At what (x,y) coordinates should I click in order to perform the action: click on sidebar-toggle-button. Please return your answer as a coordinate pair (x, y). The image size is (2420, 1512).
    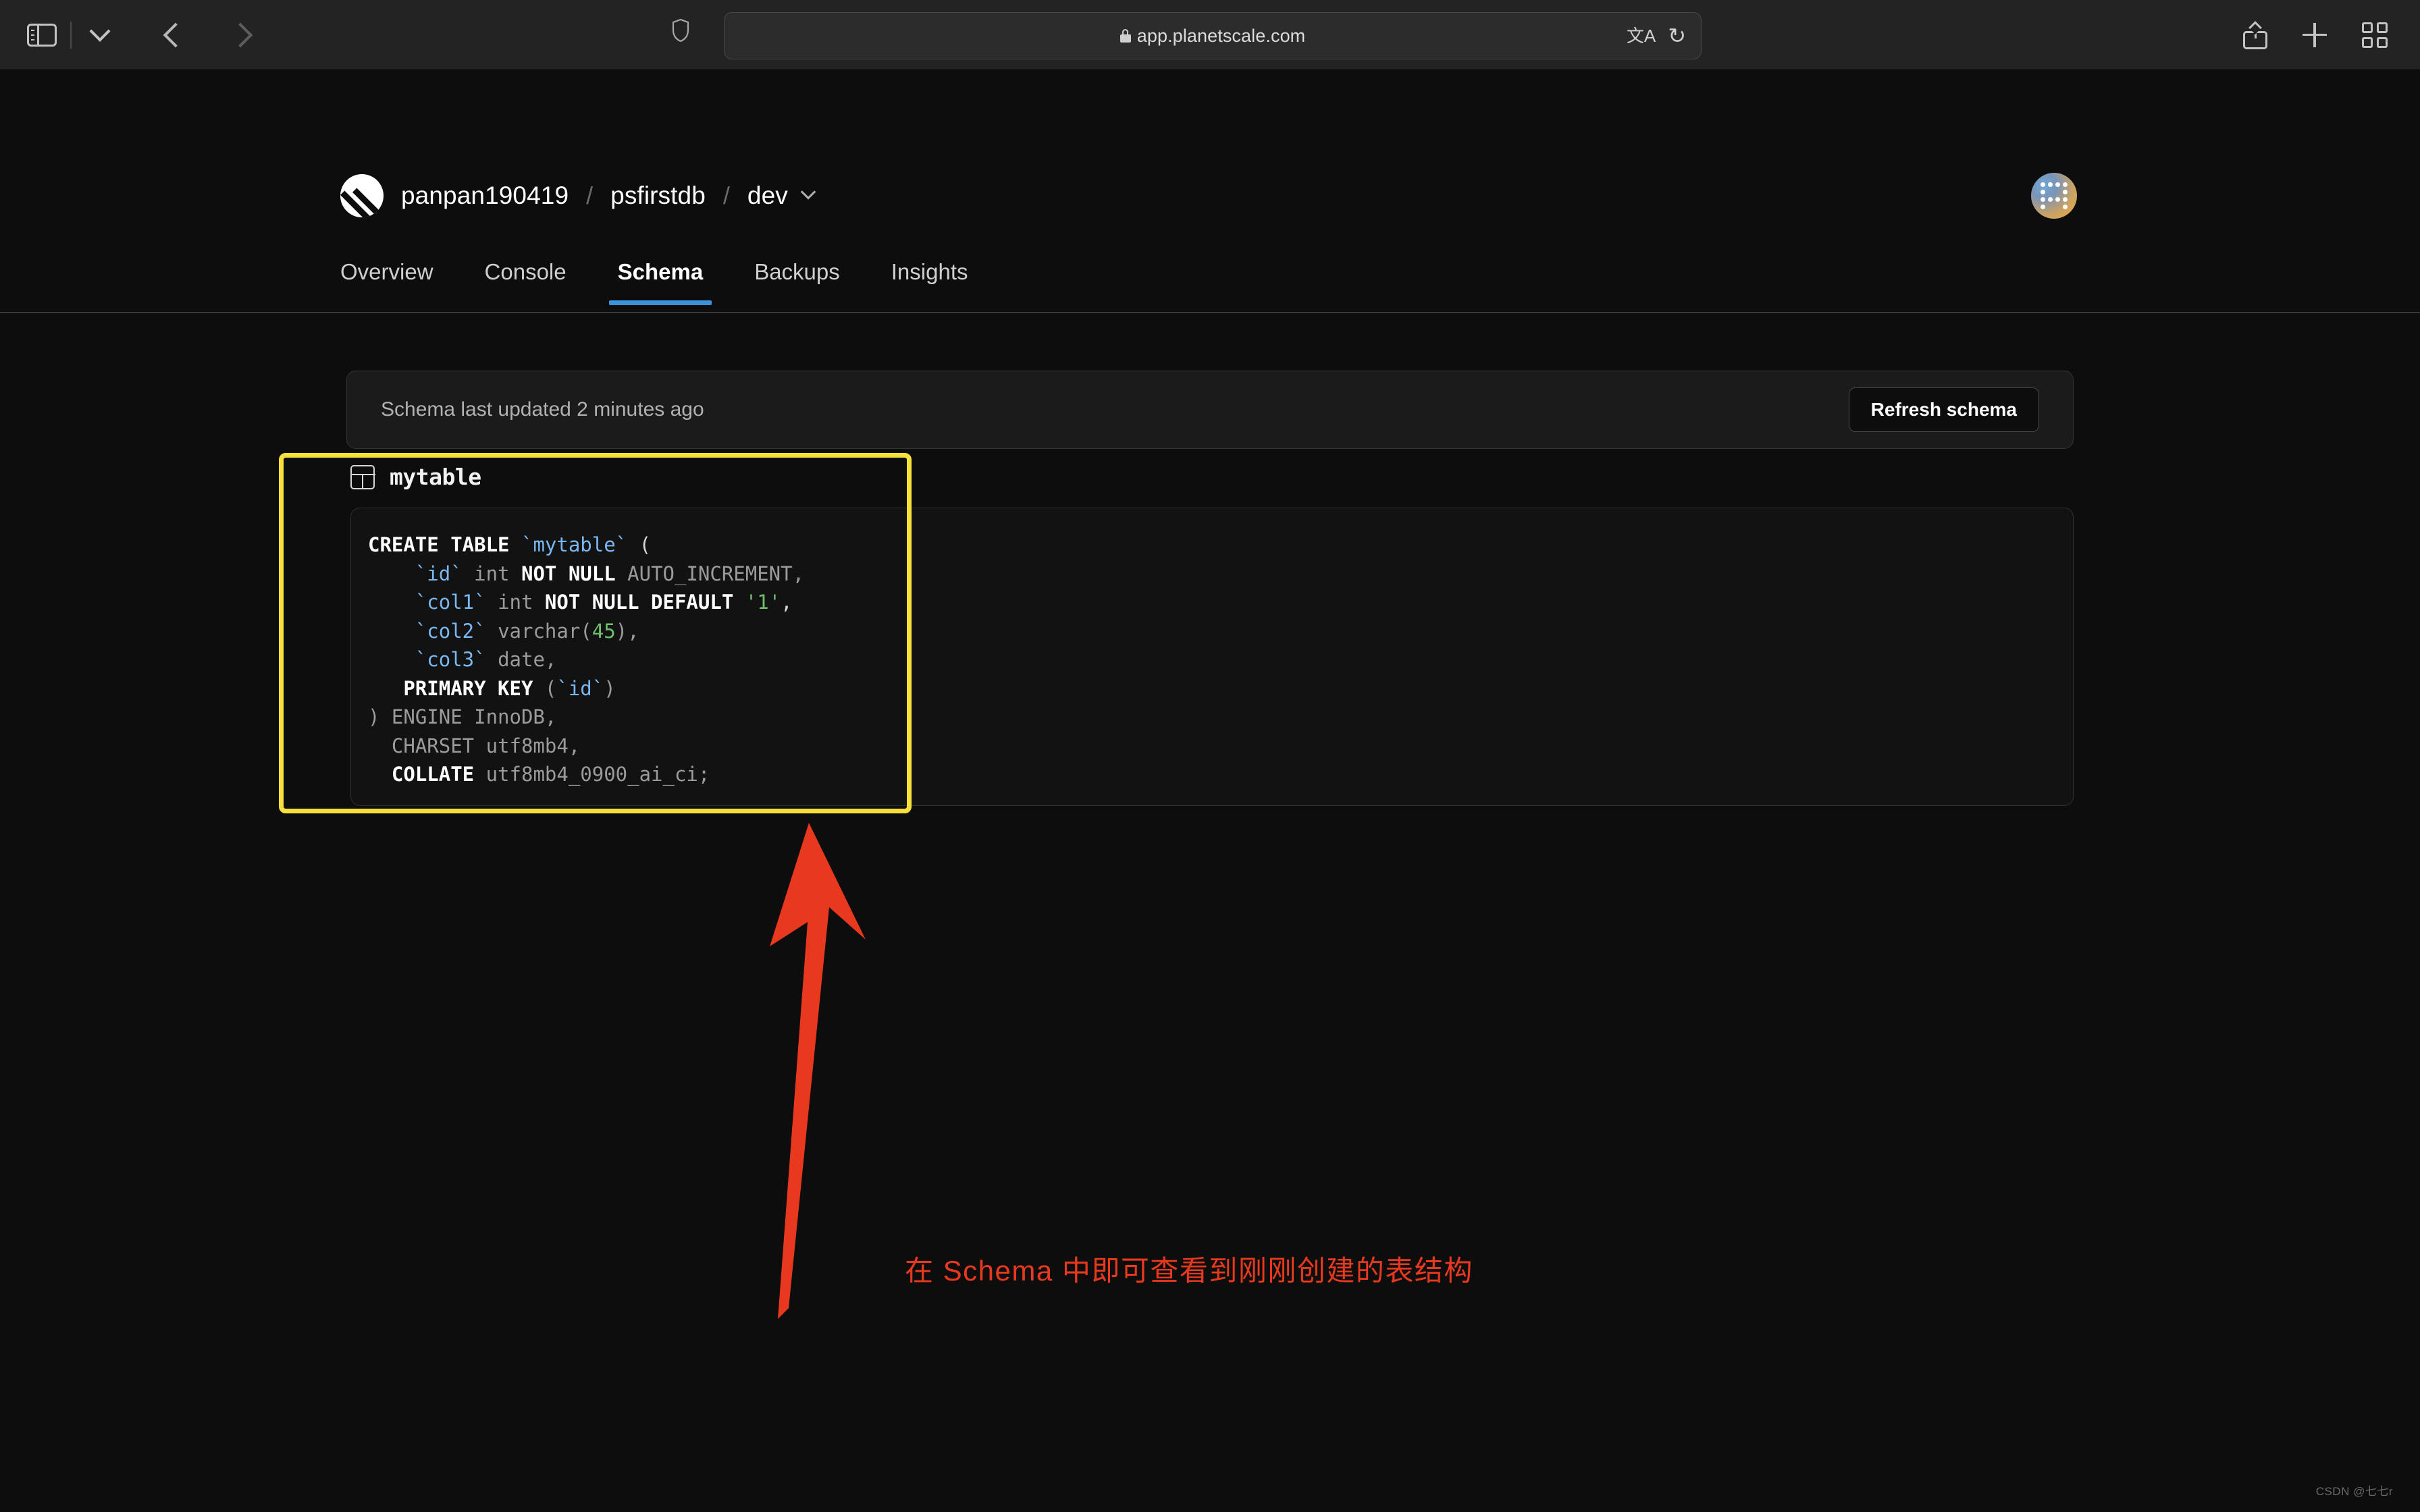
    Looking at the image, I should click on (41, 35).